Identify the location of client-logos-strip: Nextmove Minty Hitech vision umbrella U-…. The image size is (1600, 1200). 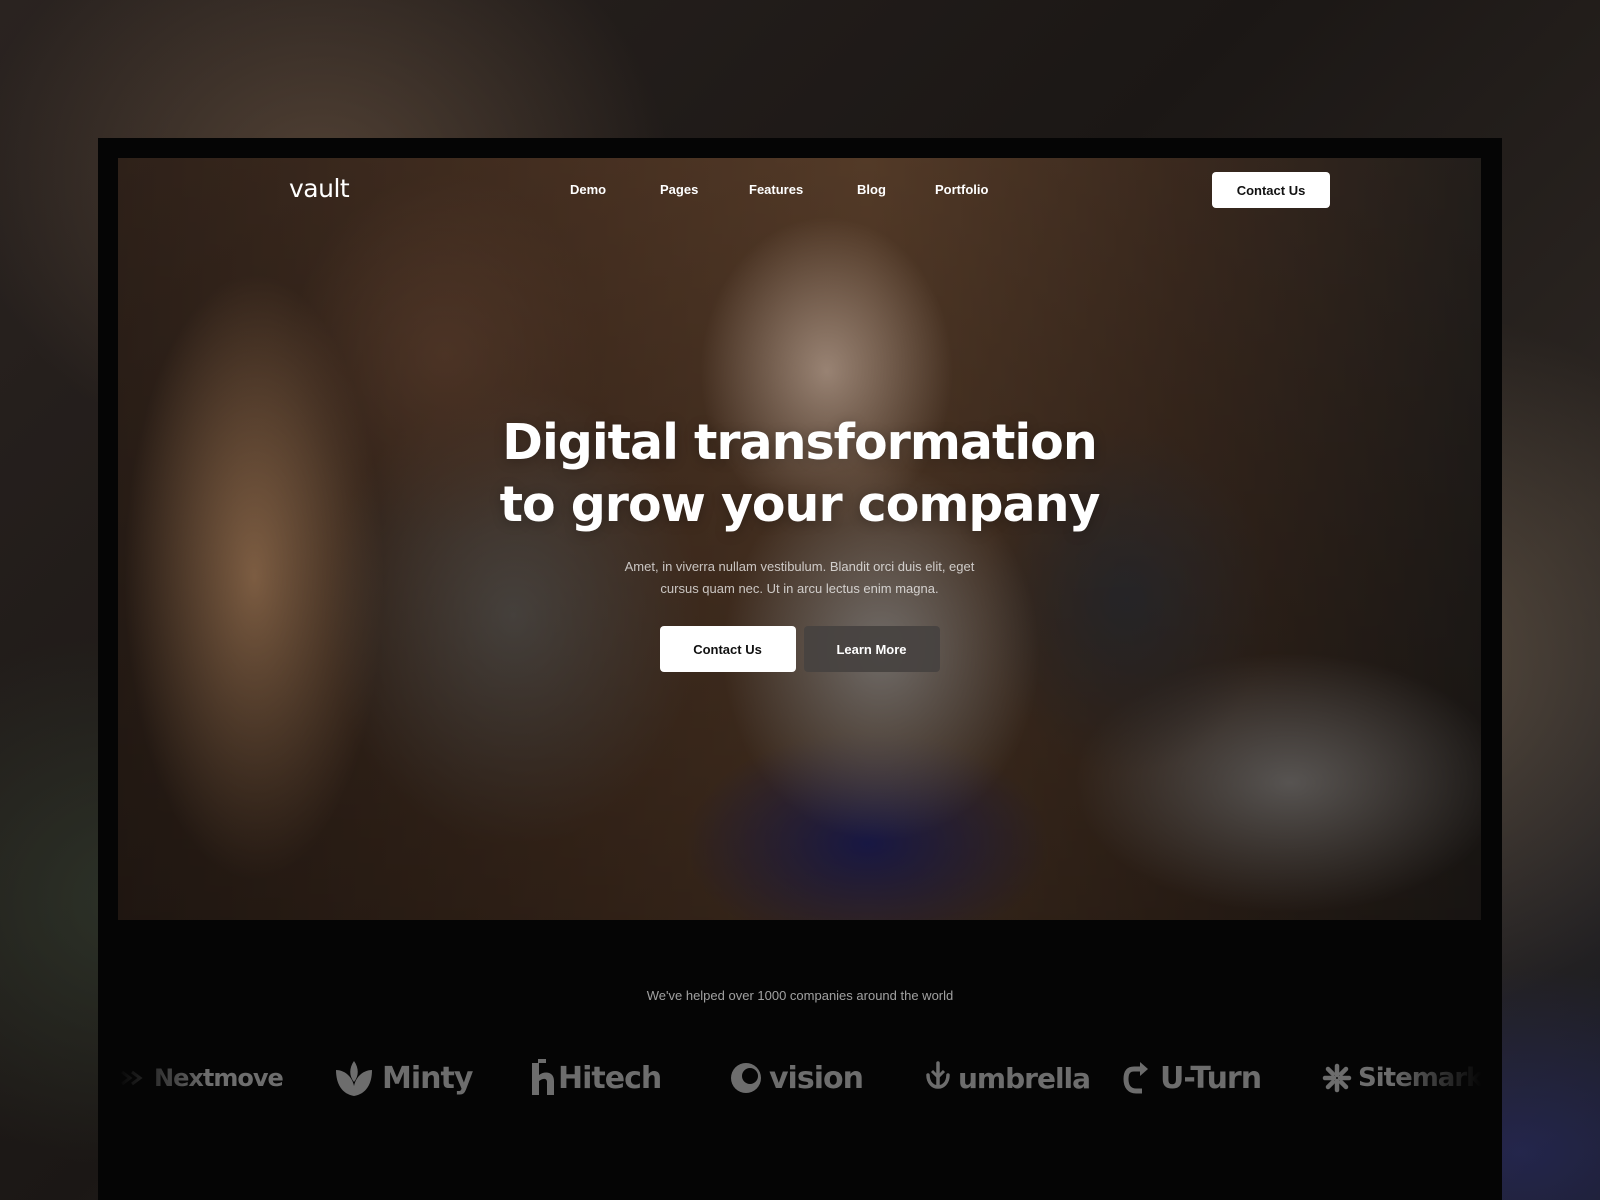
(799, 1078).